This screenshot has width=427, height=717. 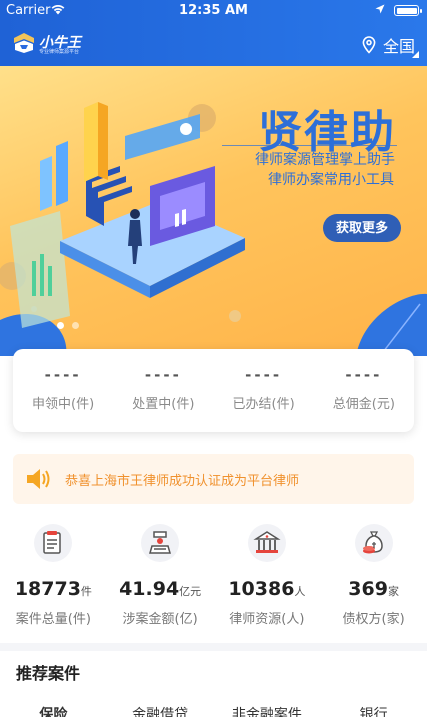 I want to click on top-bar: Carrier 12:35 AM 小牛王 专业律师案源平台 全国, so click(x=213, y=33).